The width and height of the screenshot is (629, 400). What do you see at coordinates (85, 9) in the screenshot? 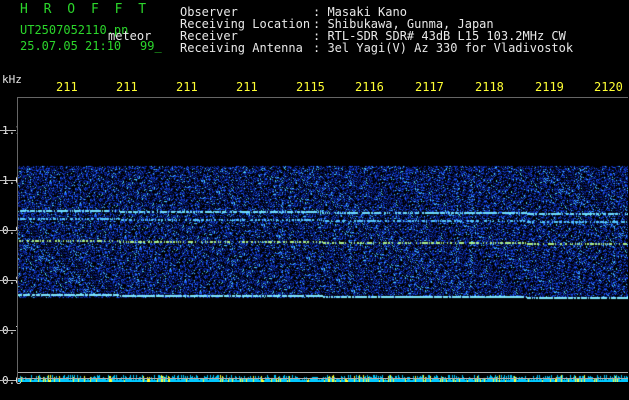
I see `brand-title: H R O F F T` at bounding box center [85, 9].